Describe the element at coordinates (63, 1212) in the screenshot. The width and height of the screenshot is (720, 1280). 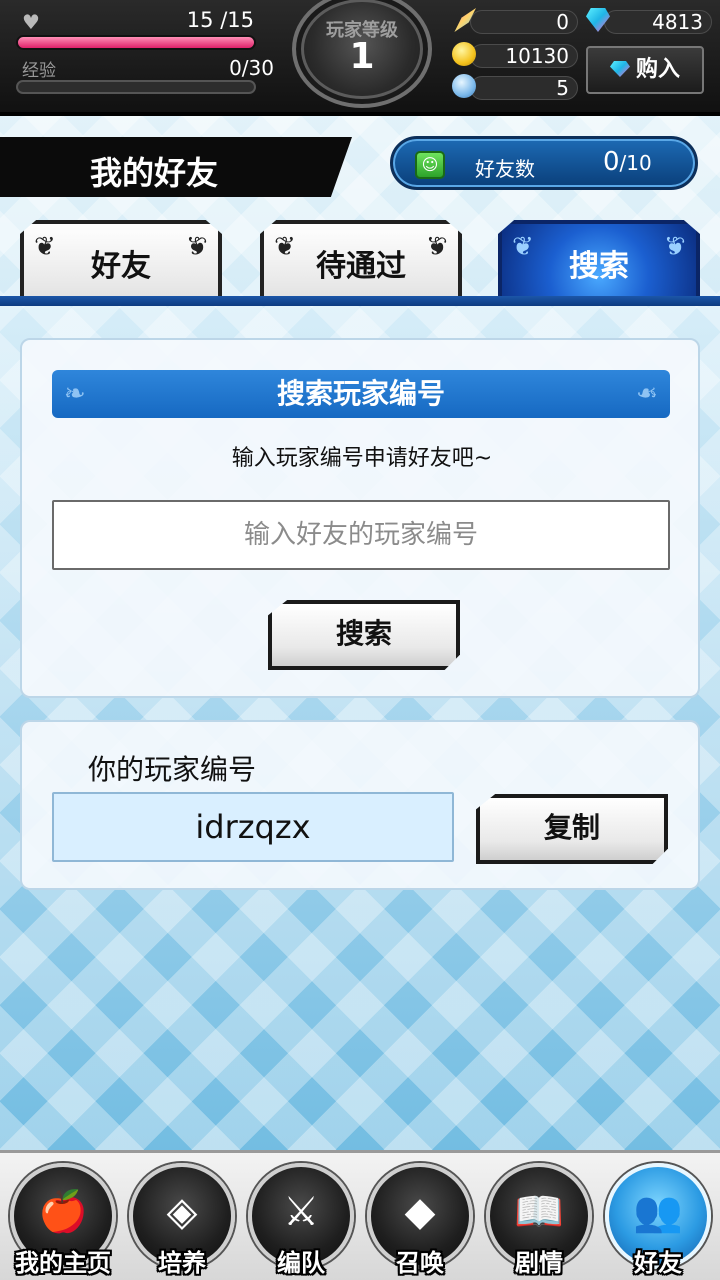
I see `apple-icon: 🍎` at that location.